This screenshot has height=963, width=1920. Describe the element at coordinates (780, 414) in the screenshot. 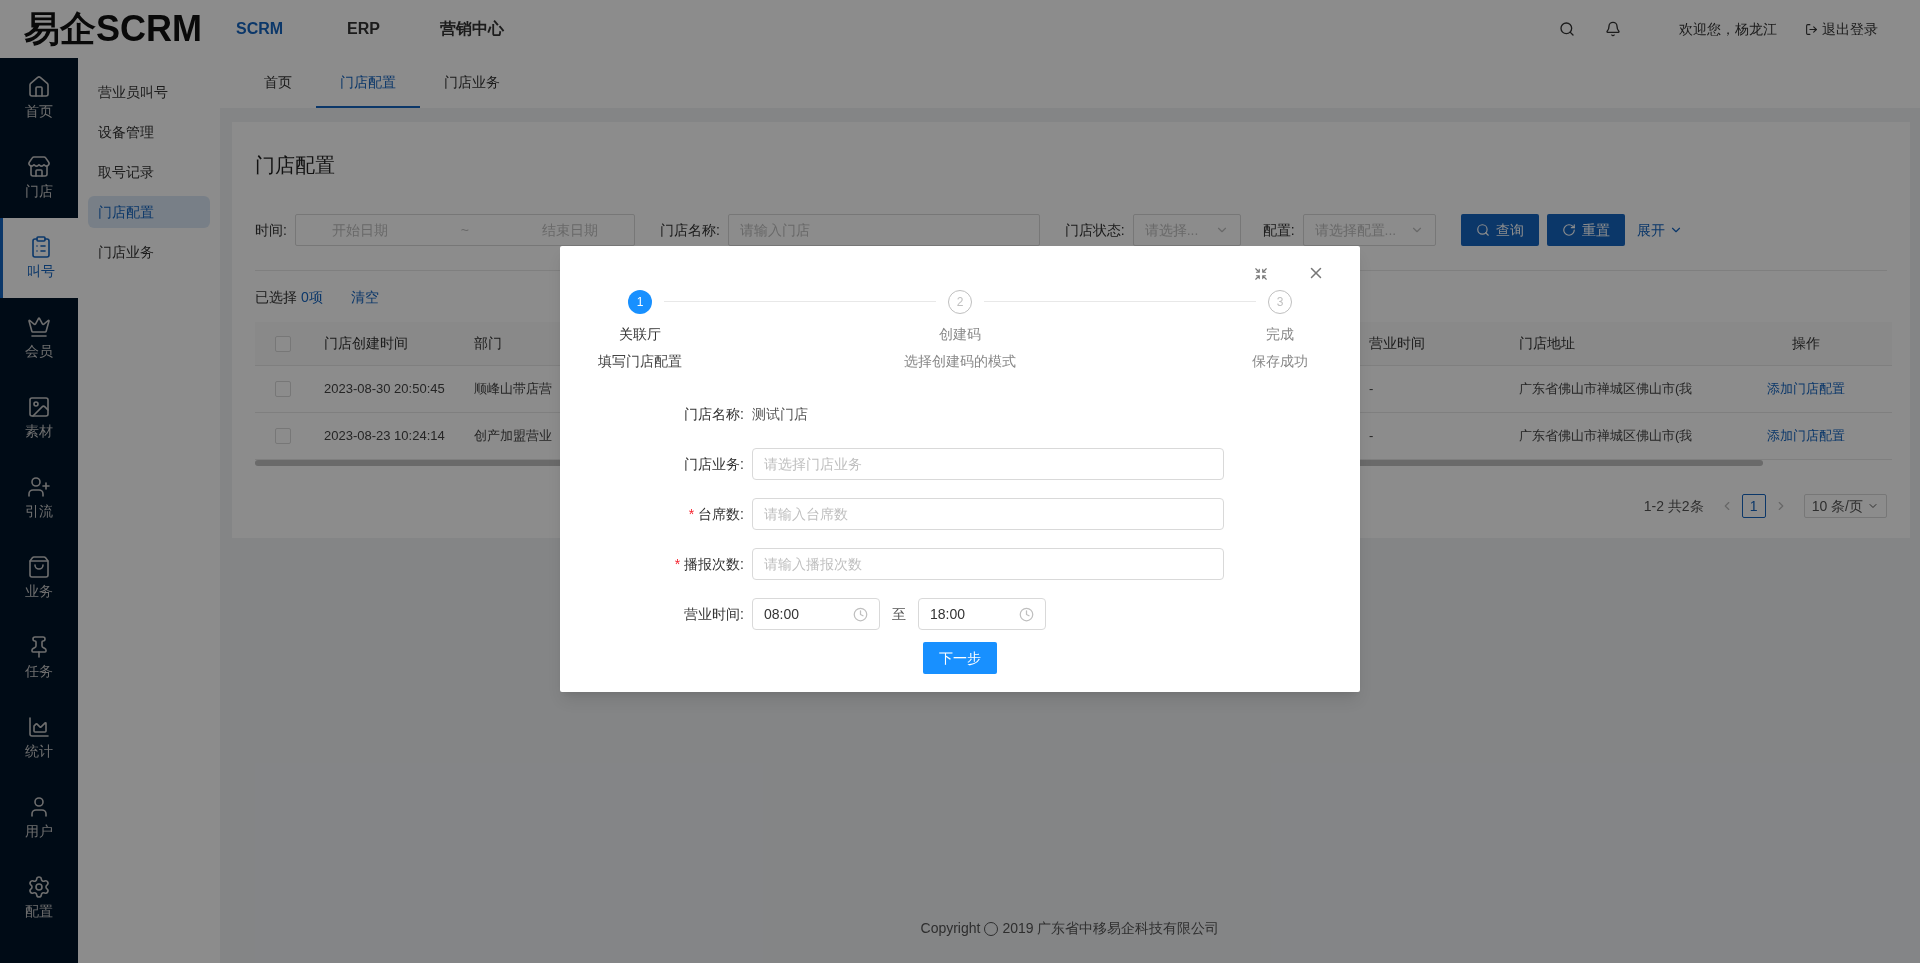

I see `store-name-value: 测试门店` at that location.